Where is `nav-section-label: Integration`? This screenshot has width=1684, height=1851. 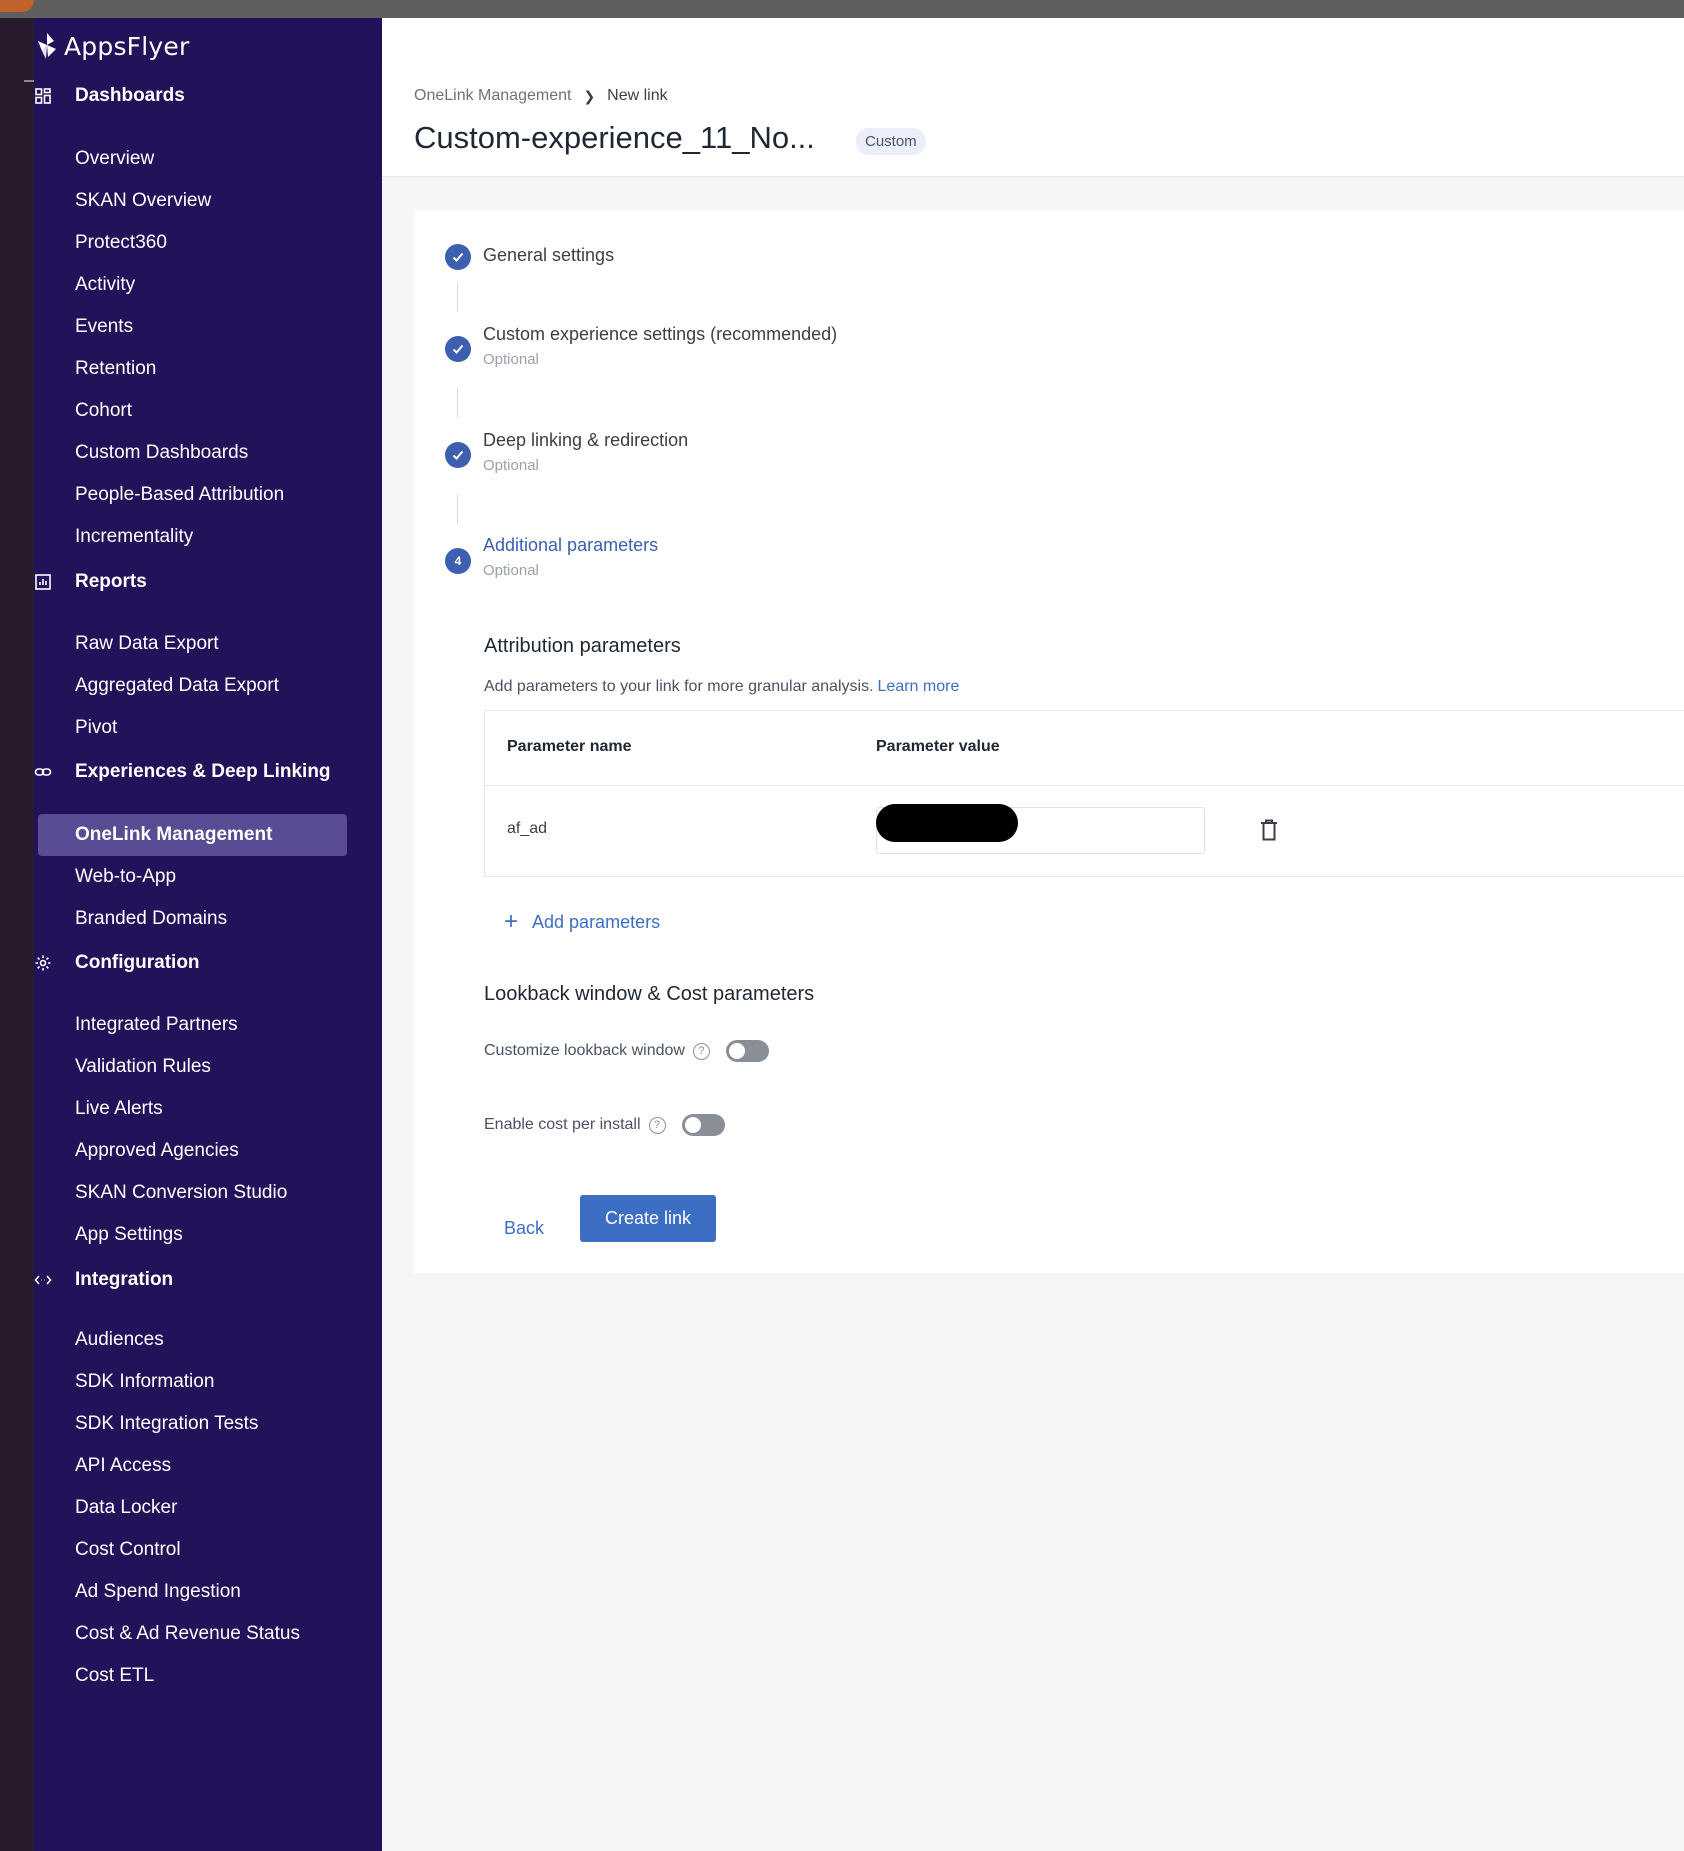
nav-section-label: Integration is located at coordinates (124, 1279).